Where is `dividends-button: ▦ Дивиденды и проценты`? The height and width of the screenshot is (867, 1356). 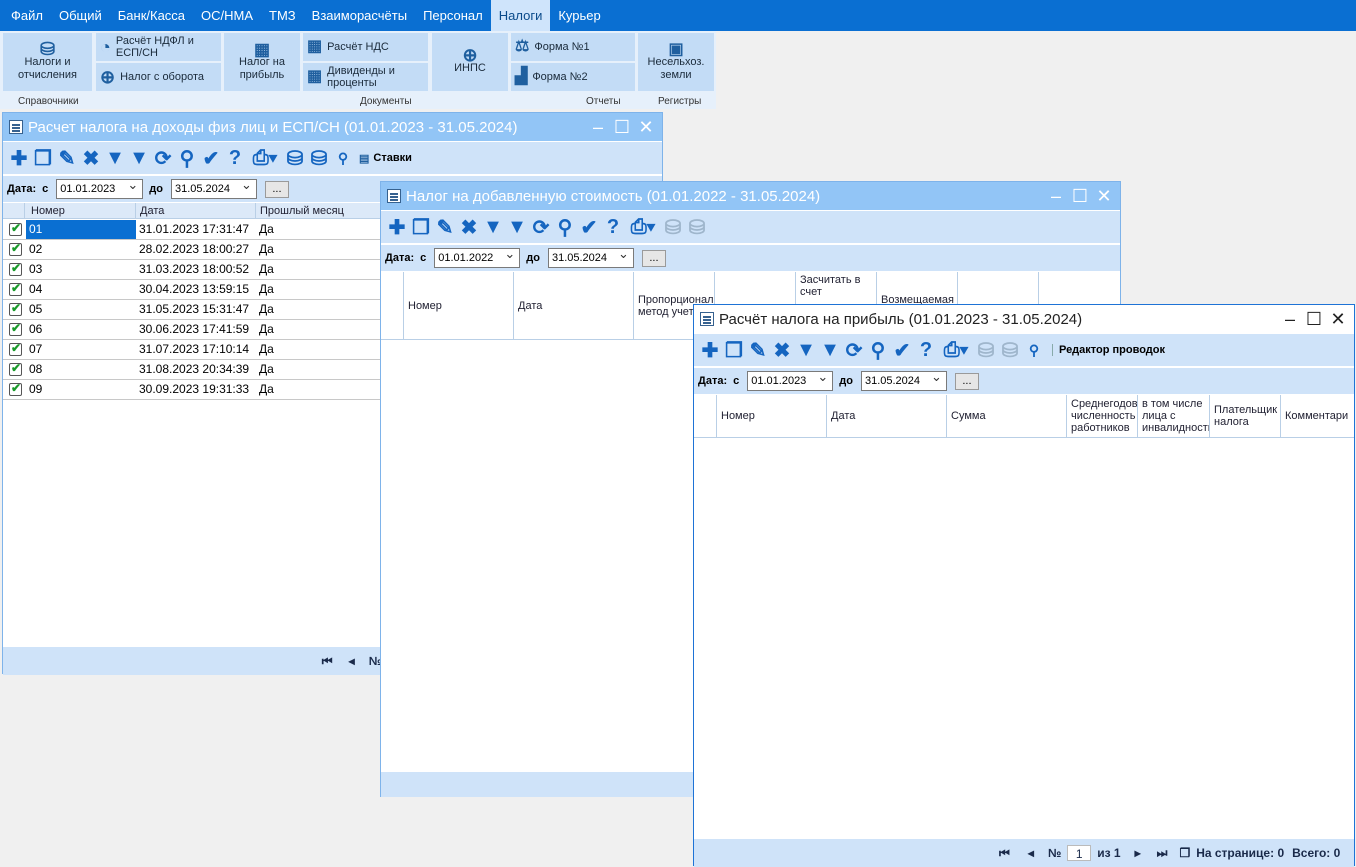
dividends-button: ▦ Дивиденды и проценты is located at coordinates (365, 77).